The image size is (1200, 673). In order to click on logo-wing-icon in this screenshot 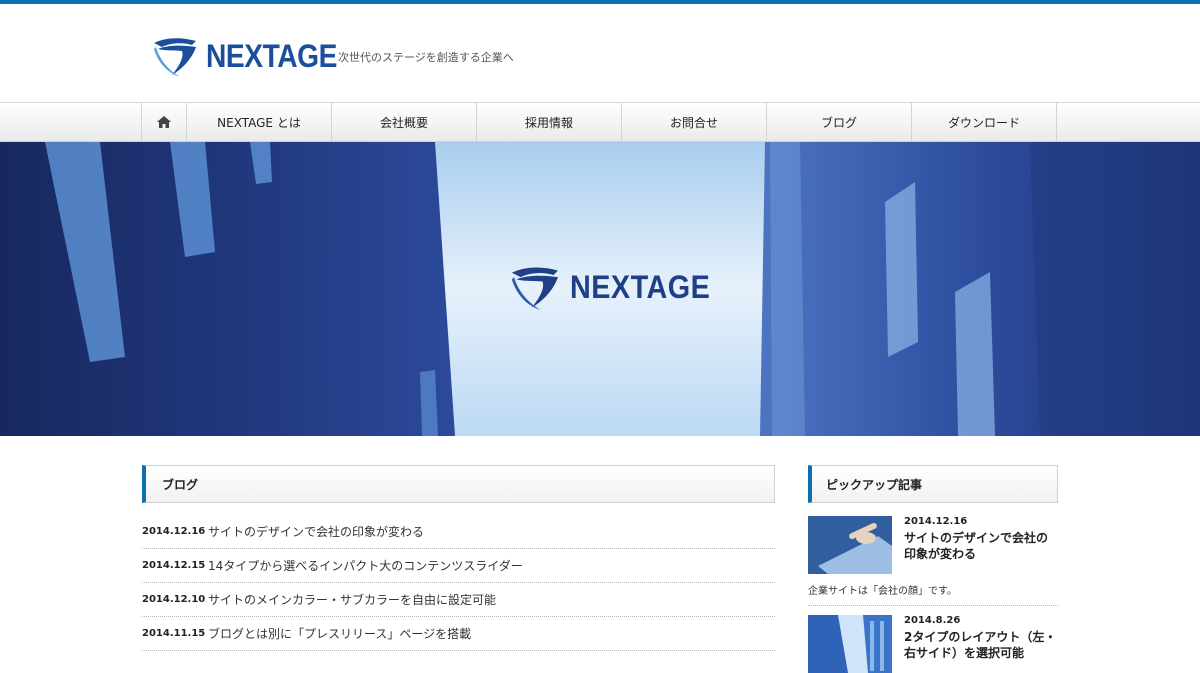, I will do `click(175, 57)`.